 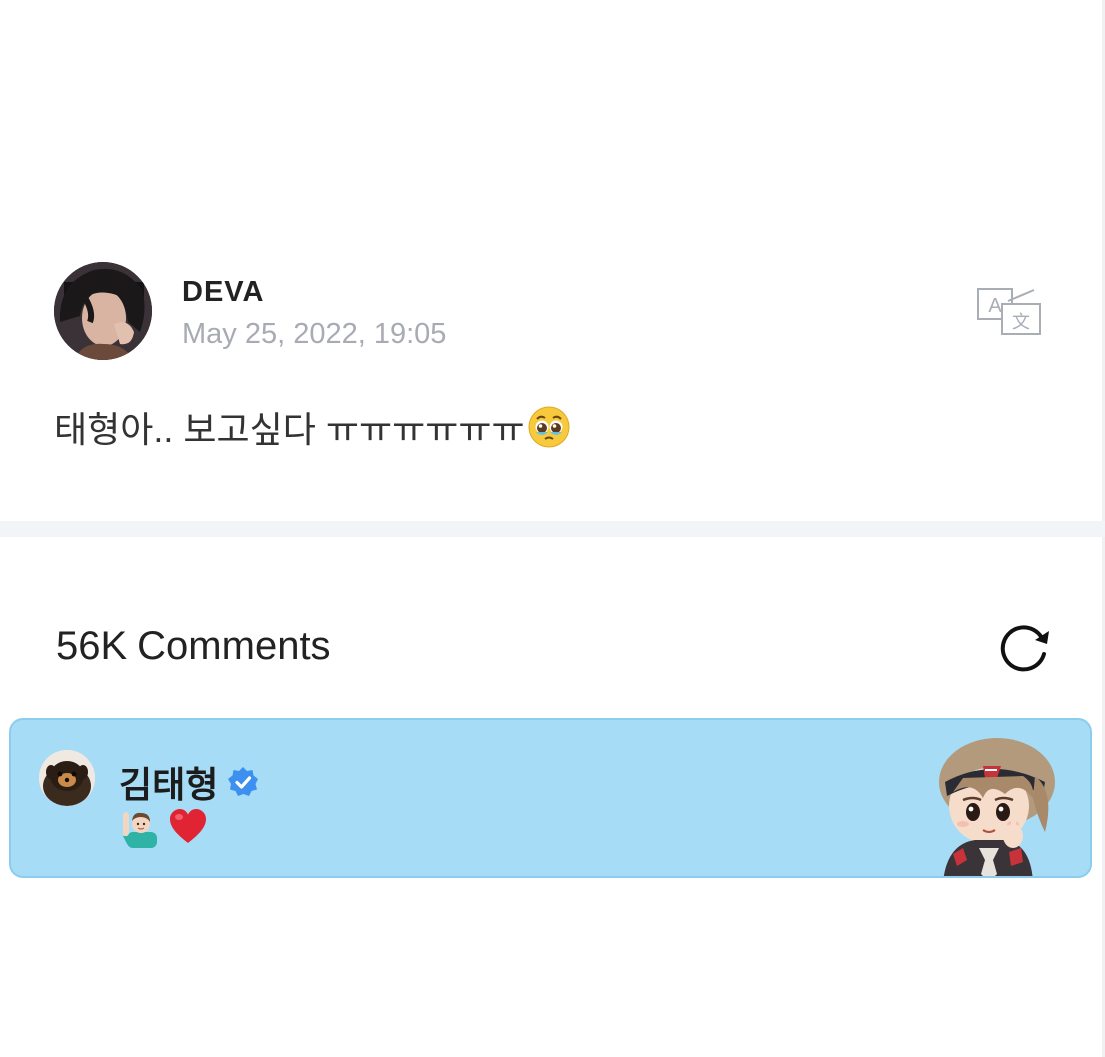 I want to click on refresh-icon, so click(x=1024, y=648).